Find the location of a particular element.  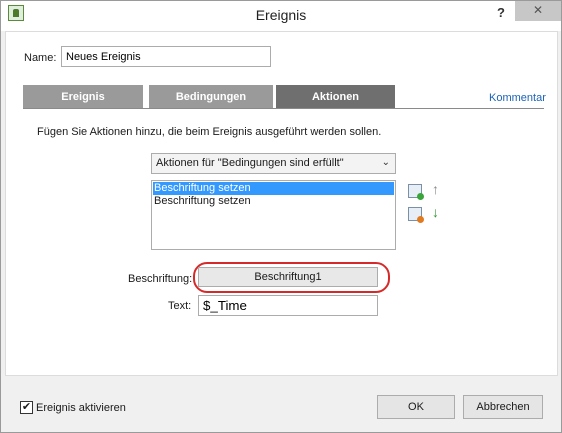

ok-button: OK is located at coordinates (416, 407).